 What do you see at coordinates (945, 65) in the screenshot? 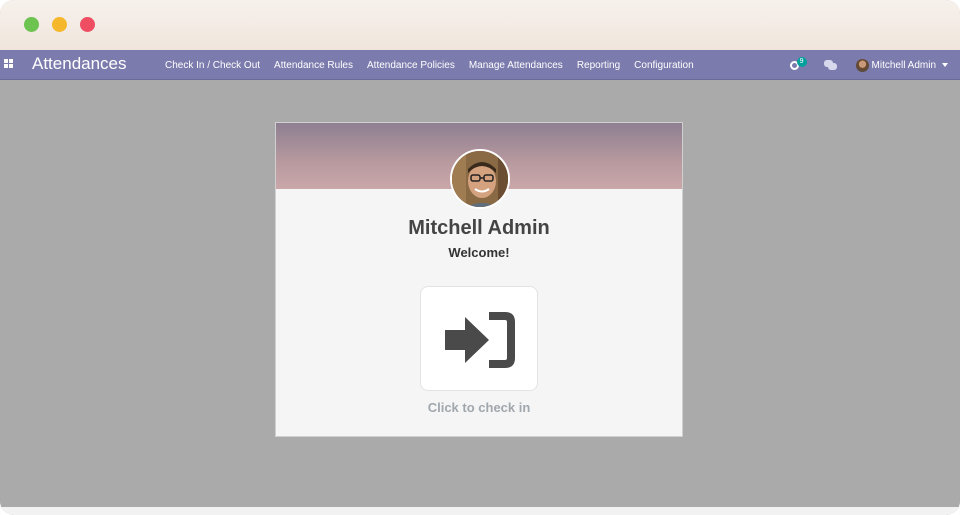
I see `caret-down-icon` at bounding box center [945, 65].